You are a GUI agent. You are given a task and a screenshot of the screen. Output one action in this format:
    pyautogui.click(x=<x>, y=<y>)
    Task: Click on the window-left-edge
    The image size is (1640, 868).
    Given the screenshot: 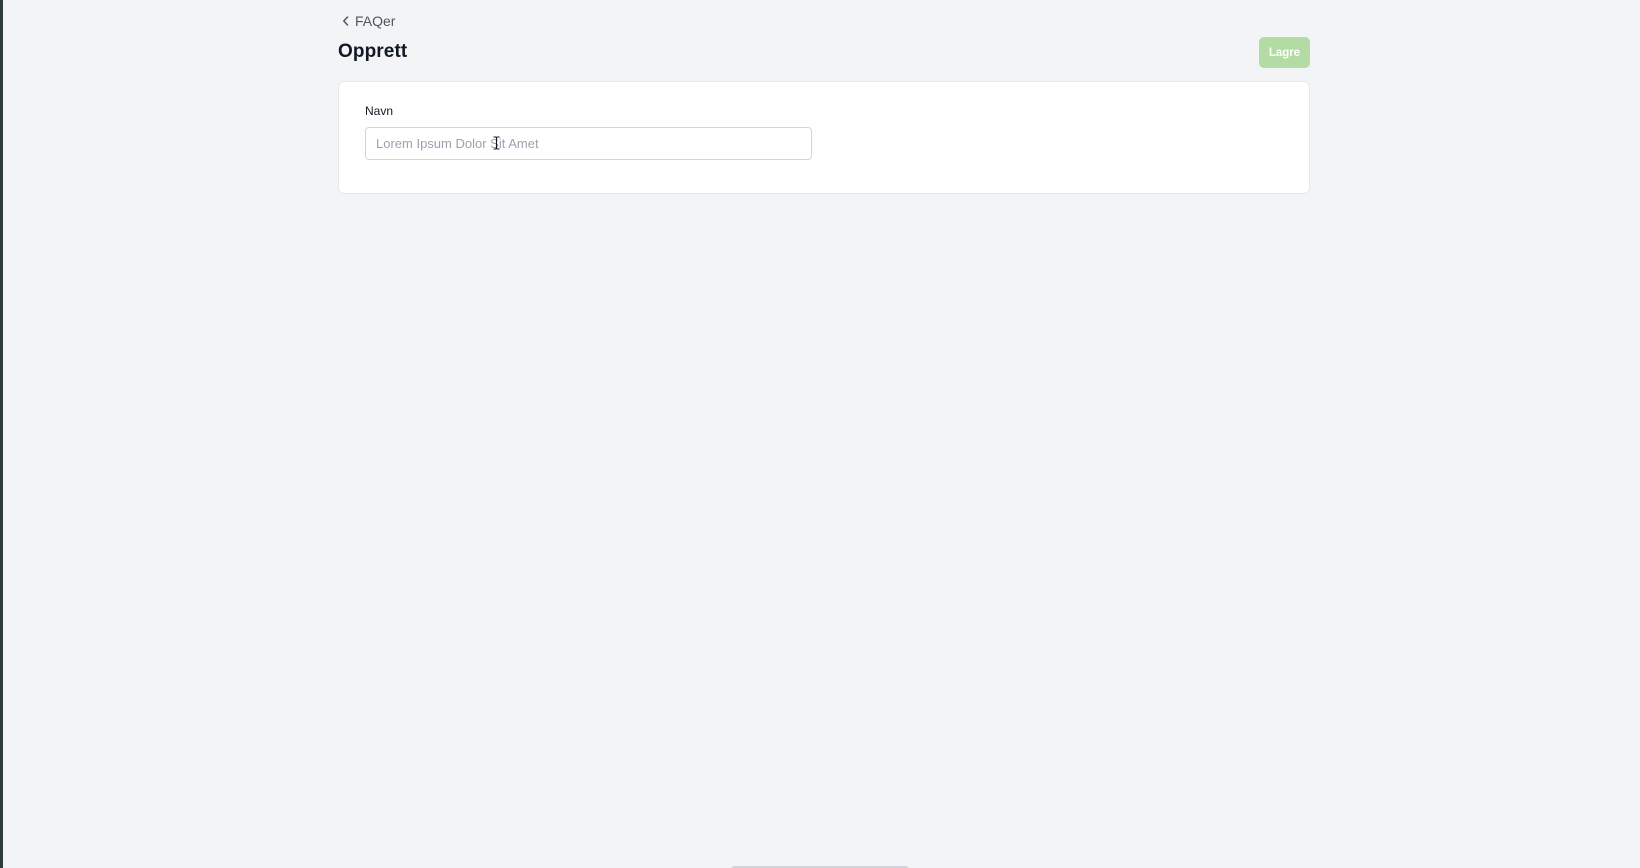 What is the action you would take?
    pyautogui.click(x=1, y=434)
    